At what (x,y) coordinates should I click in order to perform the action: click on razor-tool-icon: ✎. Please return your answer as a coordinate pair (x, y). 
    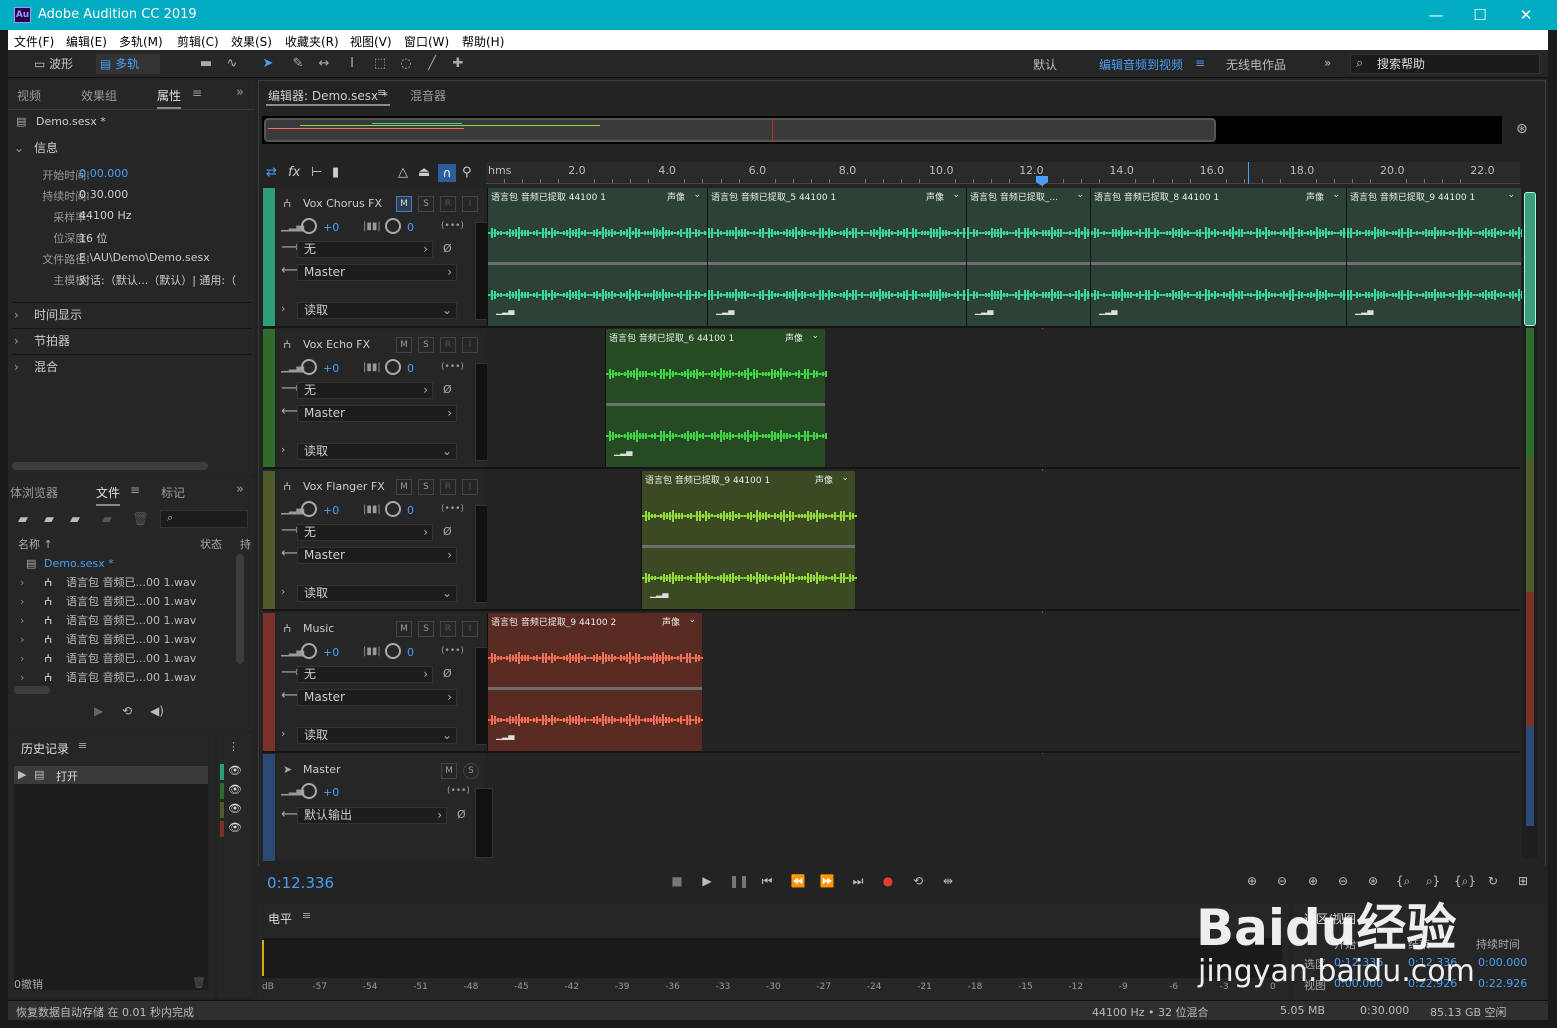
    Looking at the image, I should click on (298, 64).